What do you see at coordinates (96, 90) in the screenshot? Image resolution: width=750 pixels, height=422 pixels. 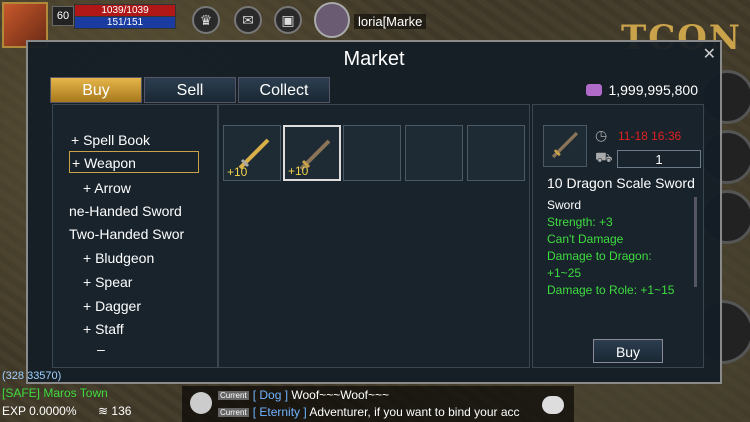 I see `tab-buy: Buy` at bounding box center [96, 90].